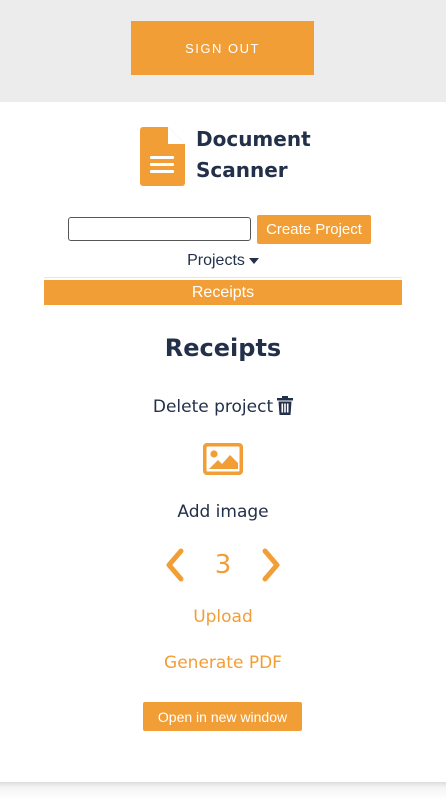 The height and width of the screenshot is (800, 446). What do you see at coordinates (213, 407) in the screenshot?
I see `delete-project-label: Delete project` at bounding box center [213, 407].